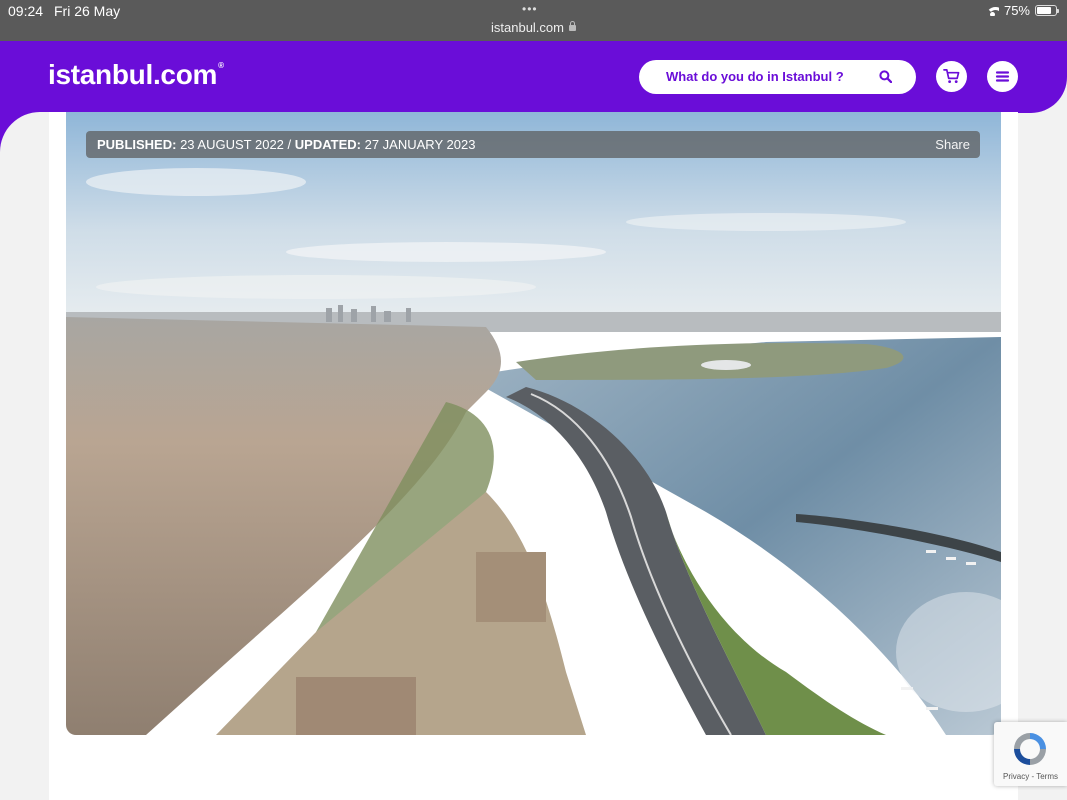 The image size is (1067, 800). What do you see at coordinates (1030, 749) in the screenshot?
I see `recaptcha-icon` at bounding box center [1030, 749].